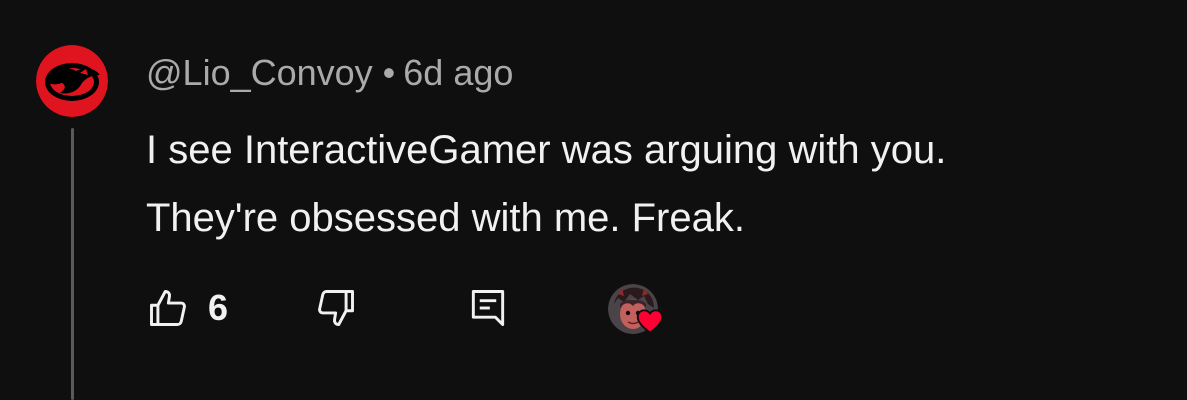  I want to click on author-handle: @Lio_Convoy, so click(259, 72).